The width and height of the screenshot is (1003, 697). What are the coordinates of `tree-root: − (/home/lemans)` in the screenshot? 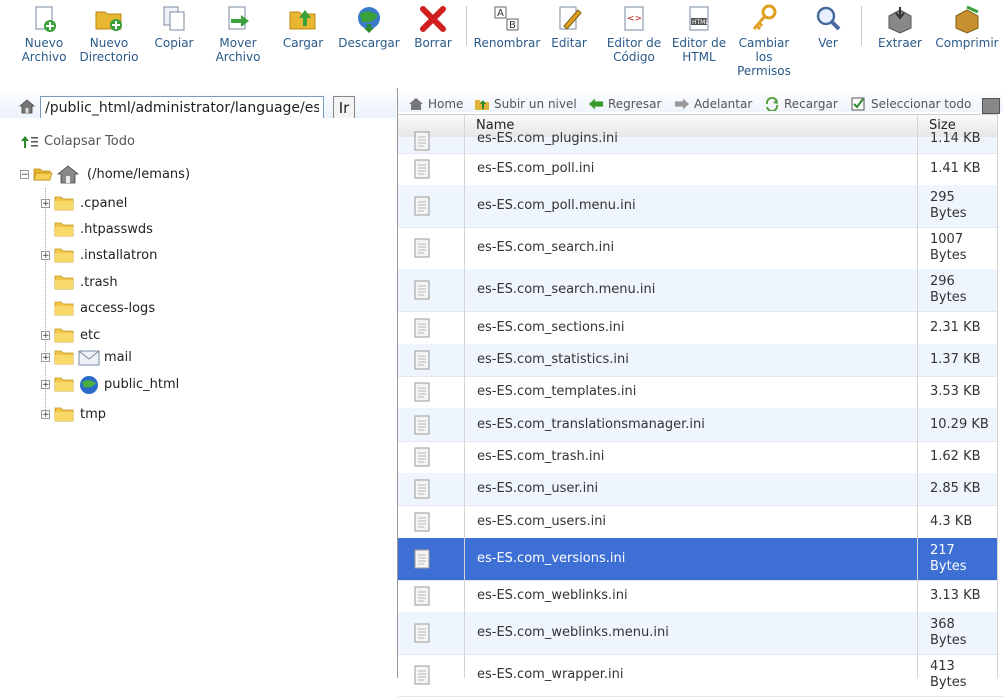 It's located at (105, 174).